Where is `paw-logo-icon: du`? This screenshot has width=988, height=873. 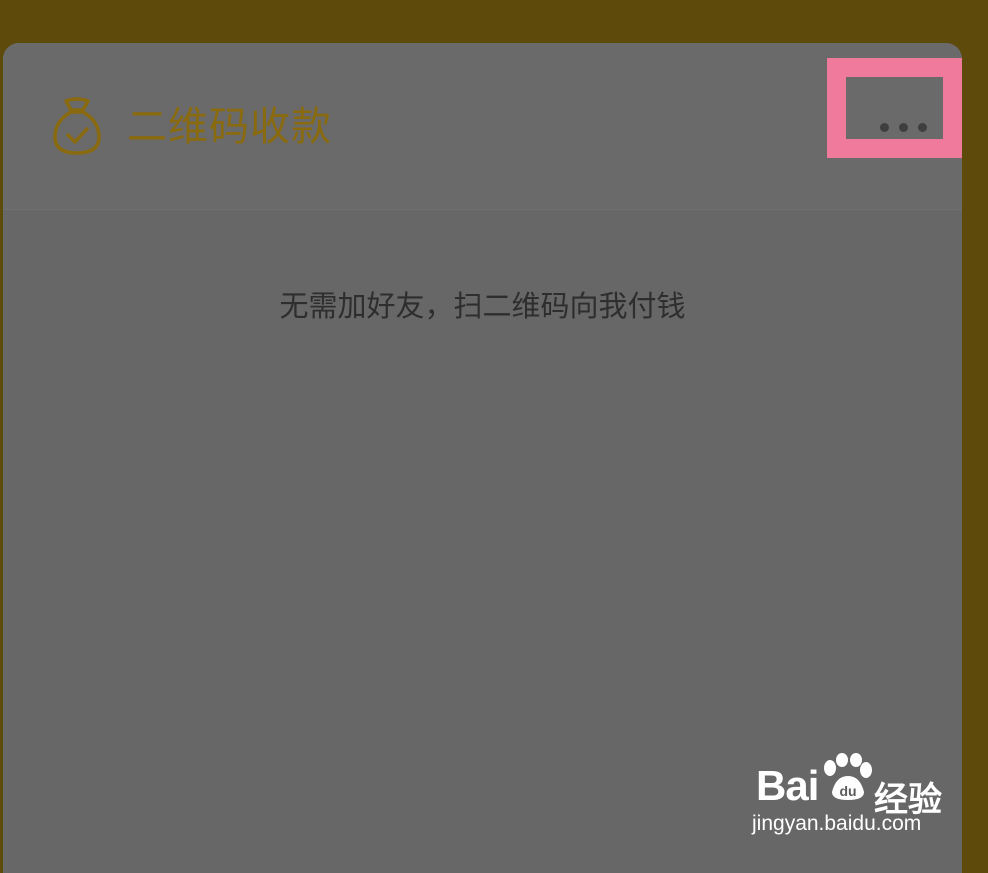 paw-logo-icon: du is located at coordinates (848, 776).